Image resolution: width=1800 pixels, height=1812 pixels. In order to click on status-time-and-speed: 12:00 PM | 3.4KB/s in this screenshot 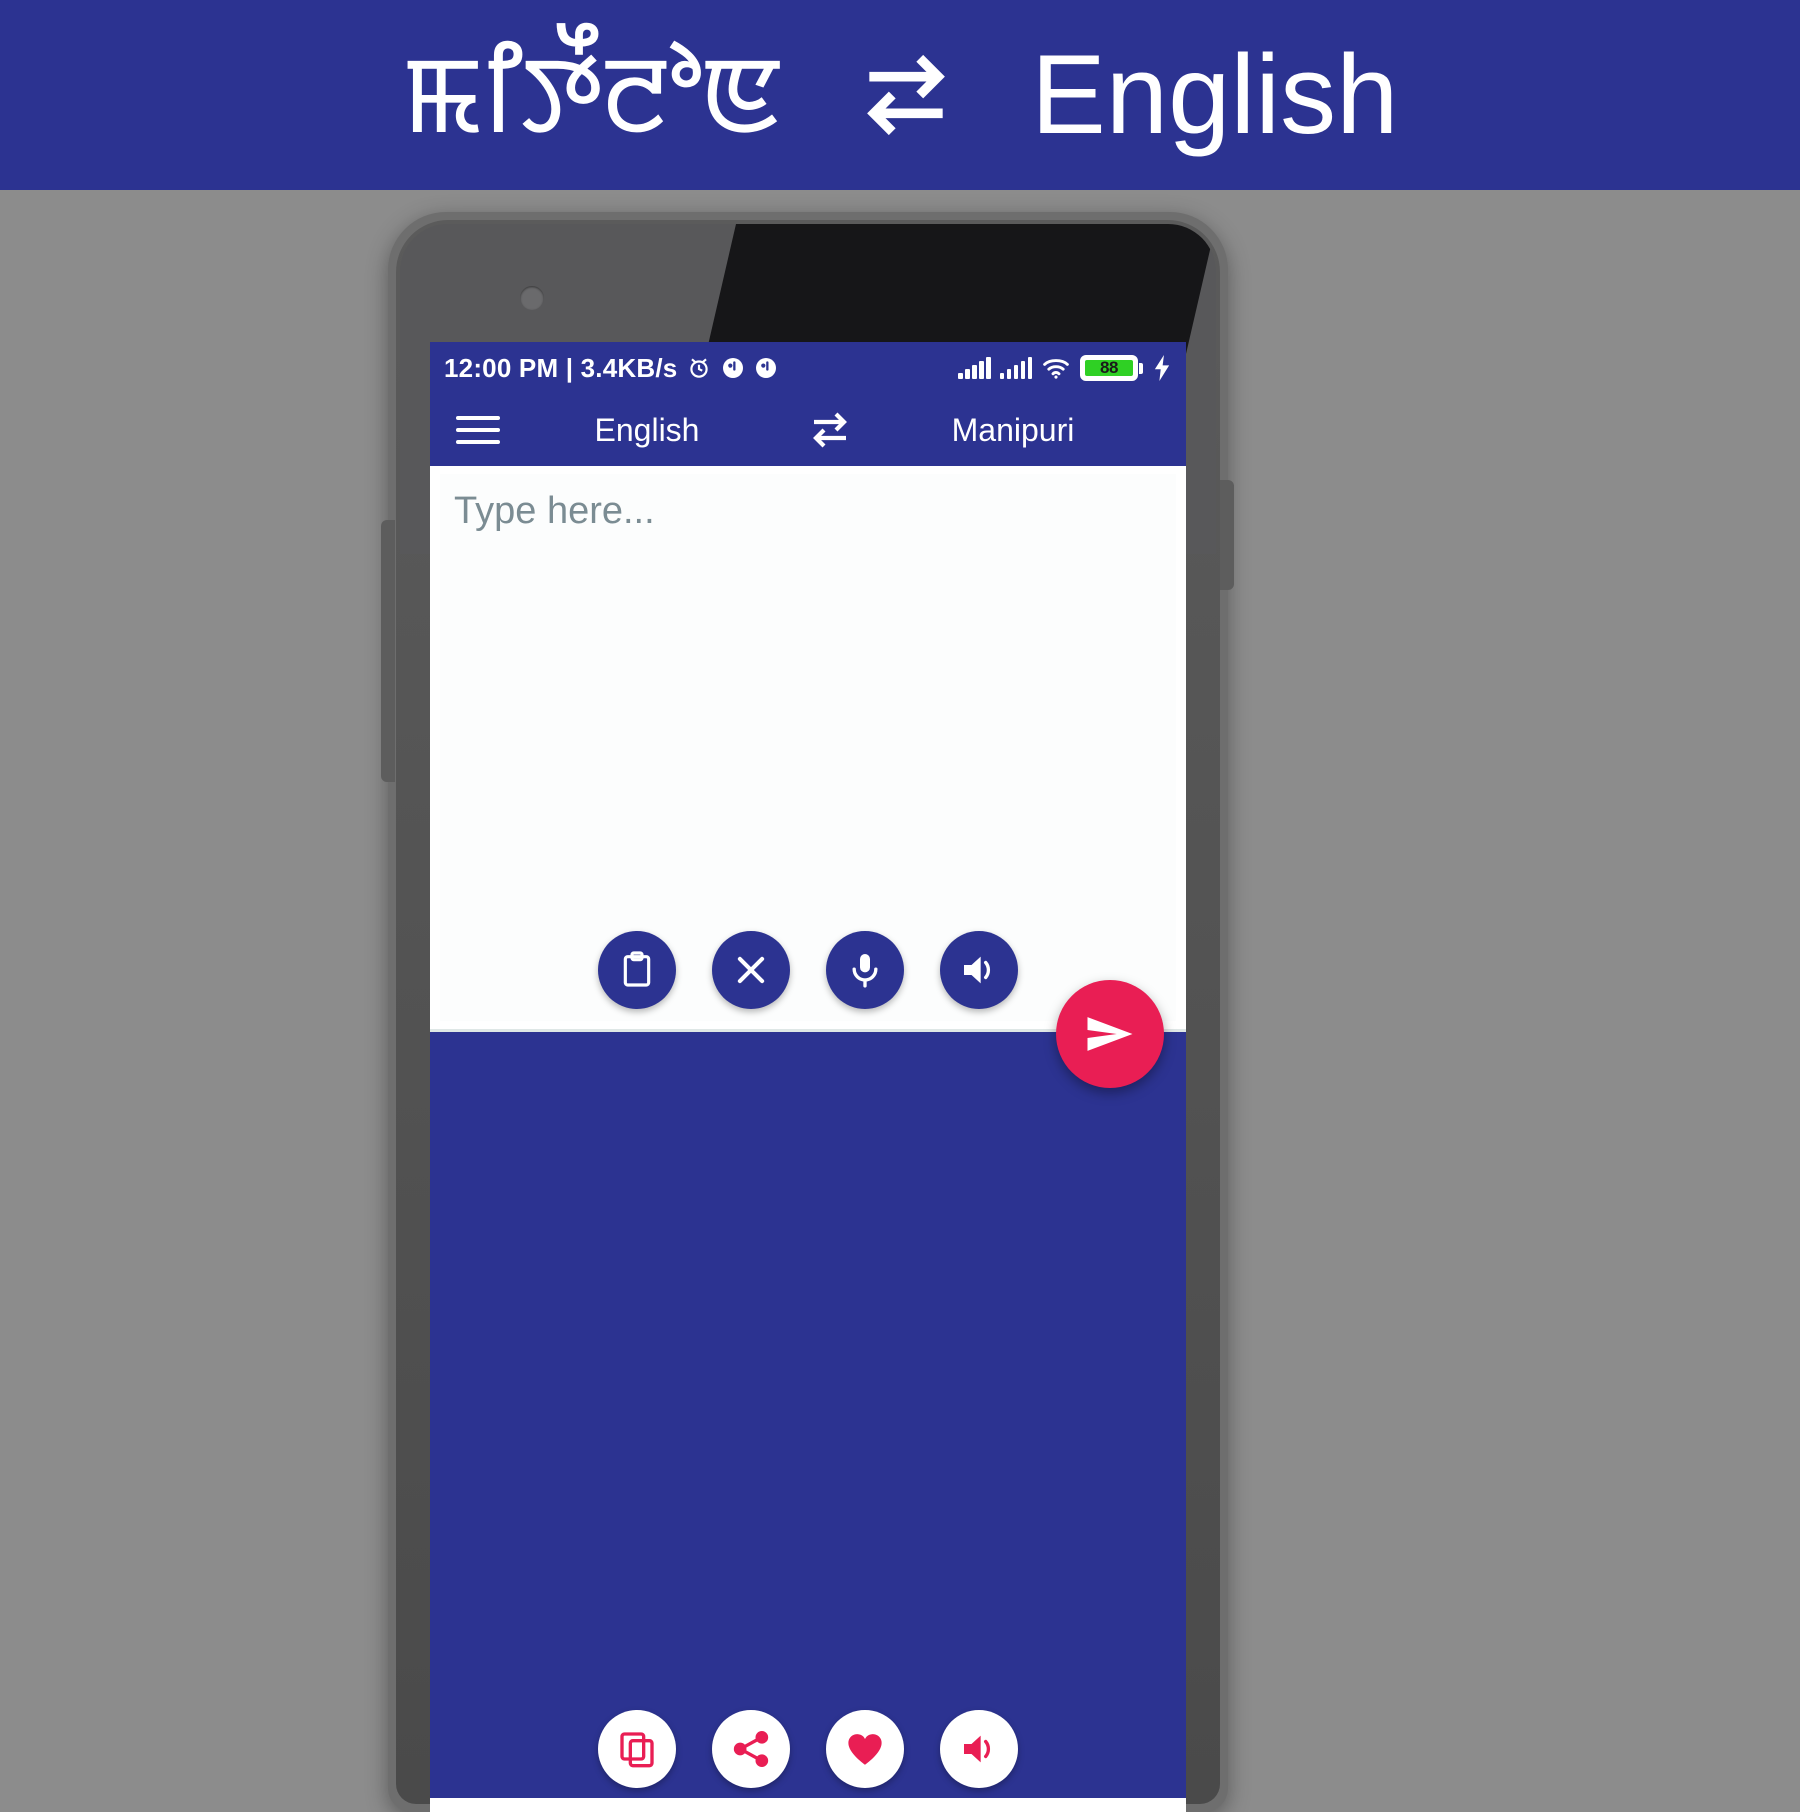, I will do `click(561, 367)`.